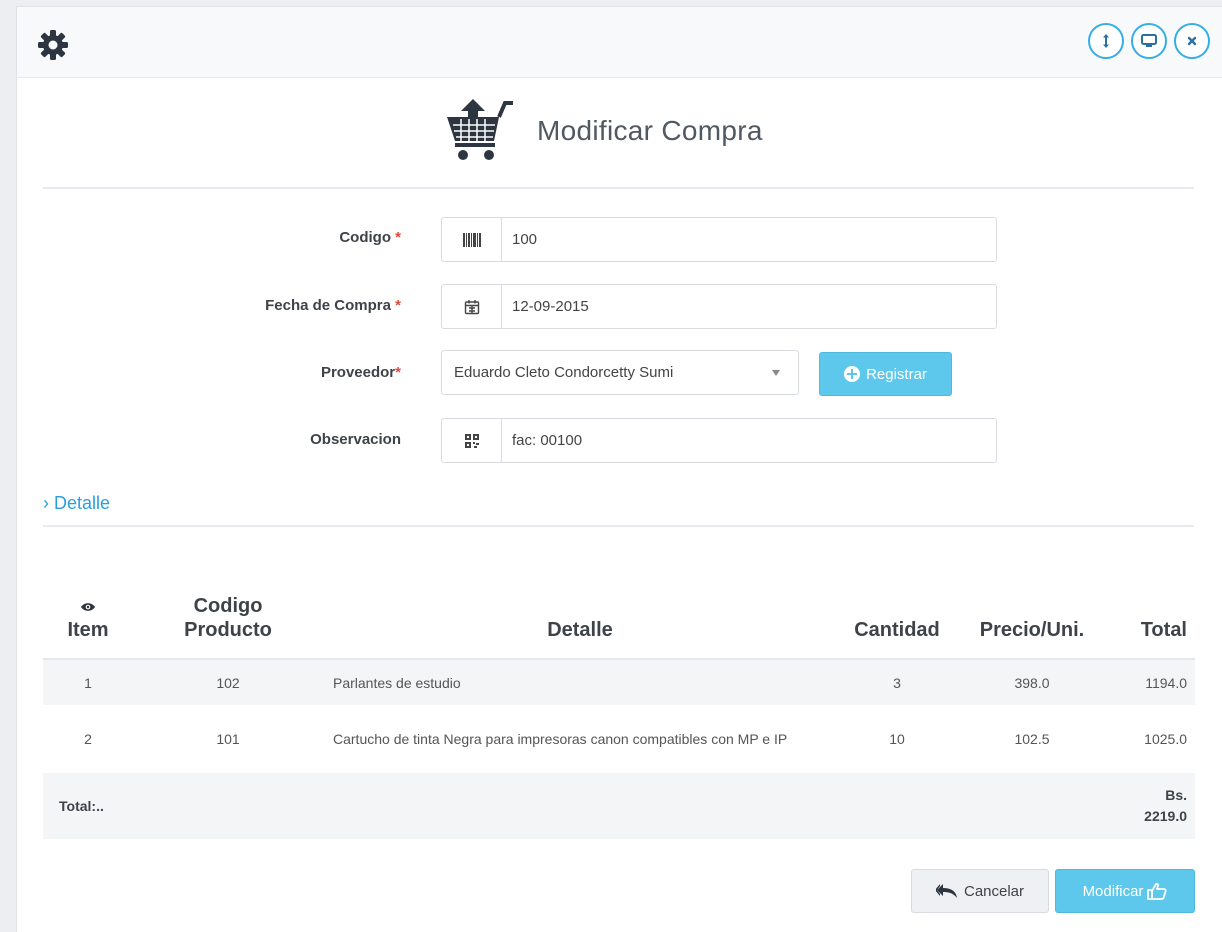 This screenshot has width=1222, height=932. What do you see at coordinates (88, 613) in the screenshot?
I see `col-item: Item` at bounding box center [88, 613].